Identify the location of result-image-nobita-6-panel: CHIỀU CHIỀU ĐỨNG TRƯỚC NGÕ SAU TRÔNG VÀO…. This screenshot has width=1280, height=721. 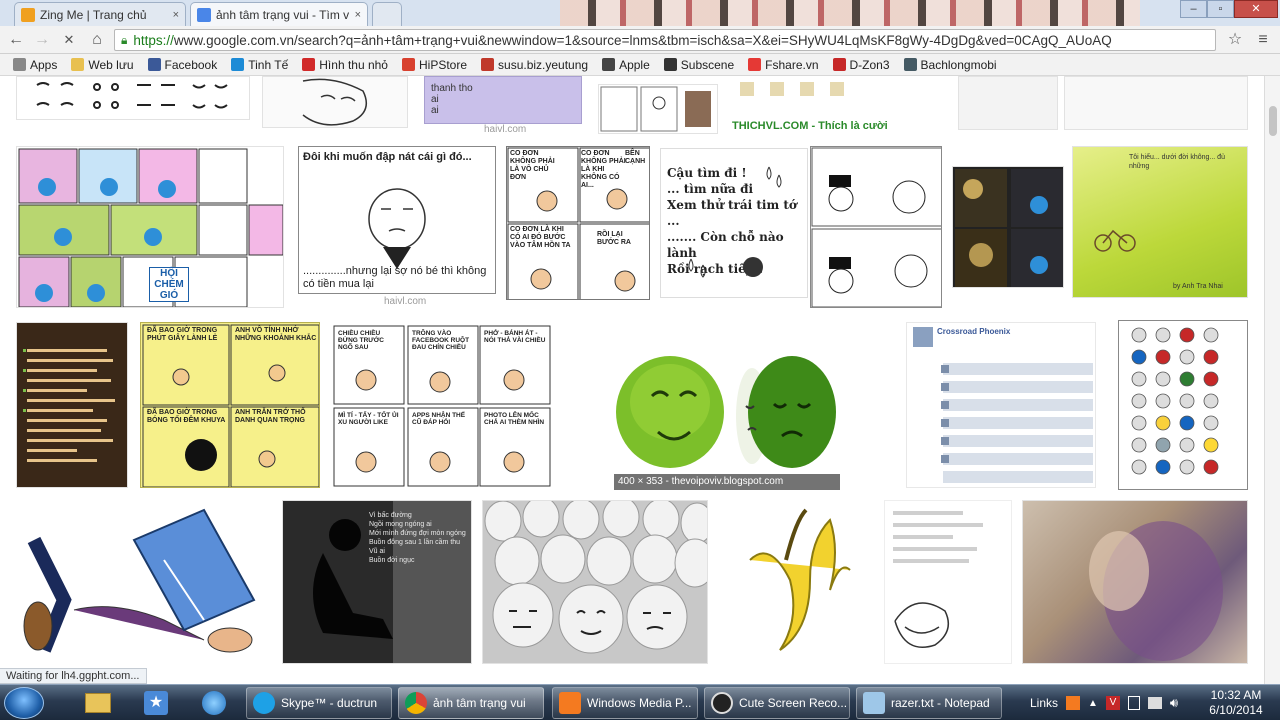
(441, 406).